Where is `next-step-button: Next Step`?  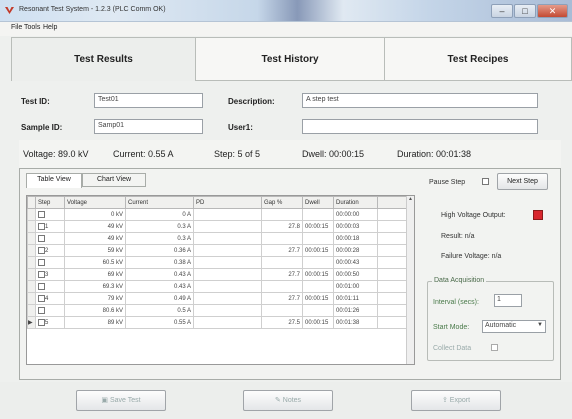 next-step-button: Next Step is located at coordinates (522, 181).